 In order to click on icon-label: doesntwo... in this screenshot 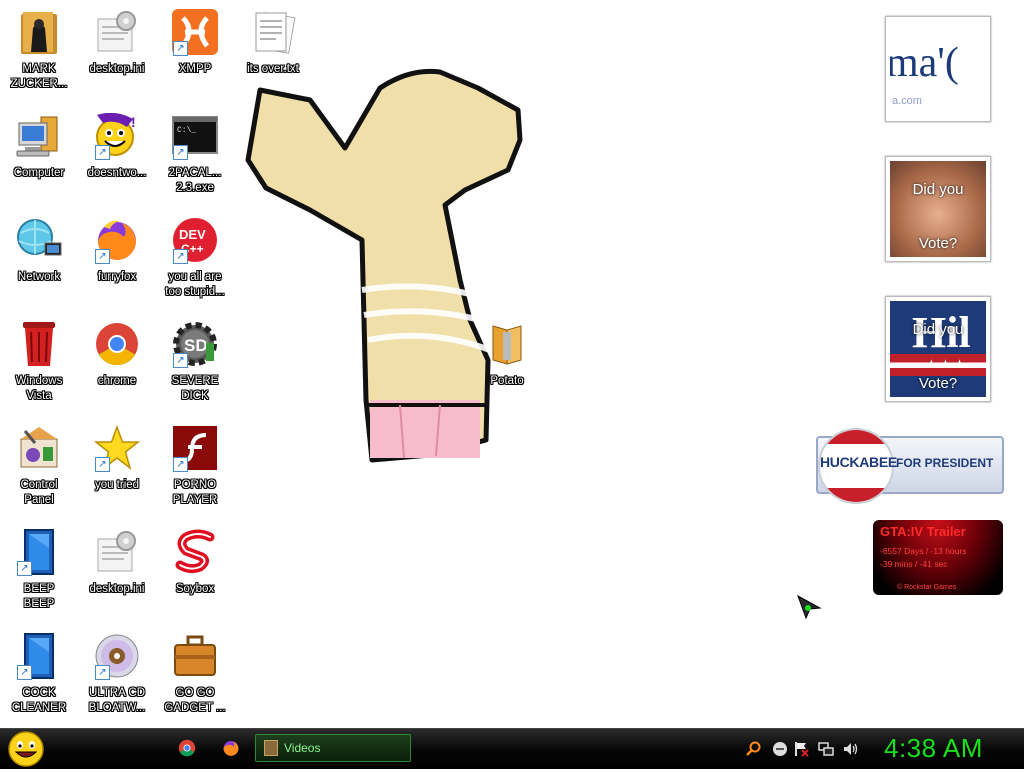, I will do `click(117, 173)`.